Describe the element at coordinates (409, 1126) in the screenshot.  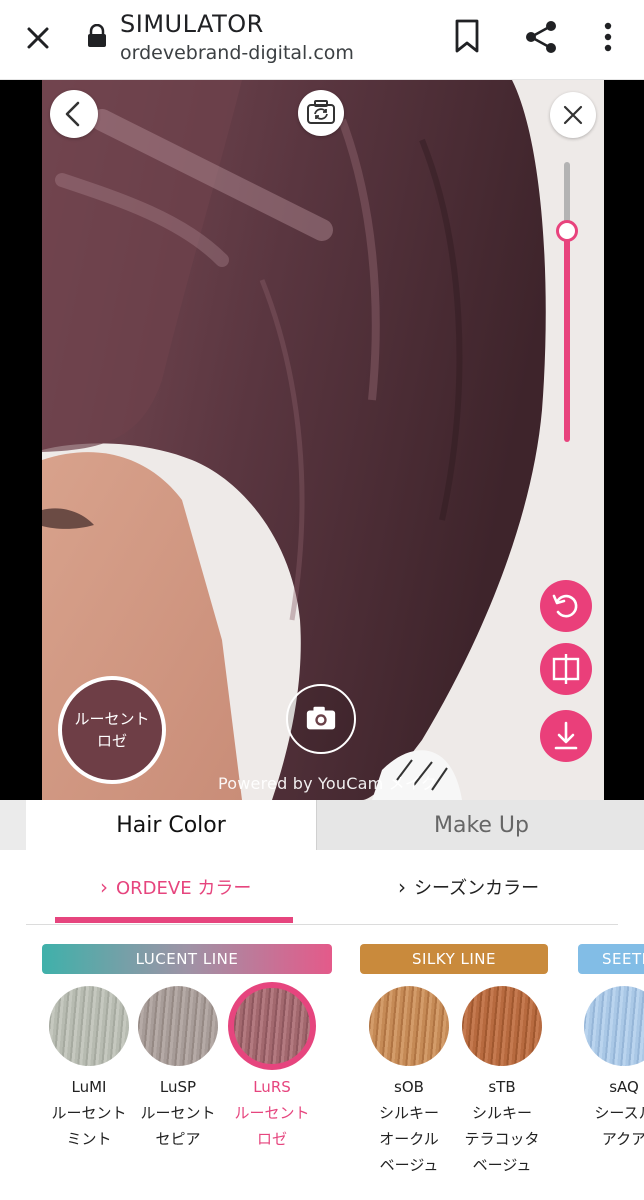
I see `swatch-sob-label: sOB シルキー オークル ベージュ` at that location.